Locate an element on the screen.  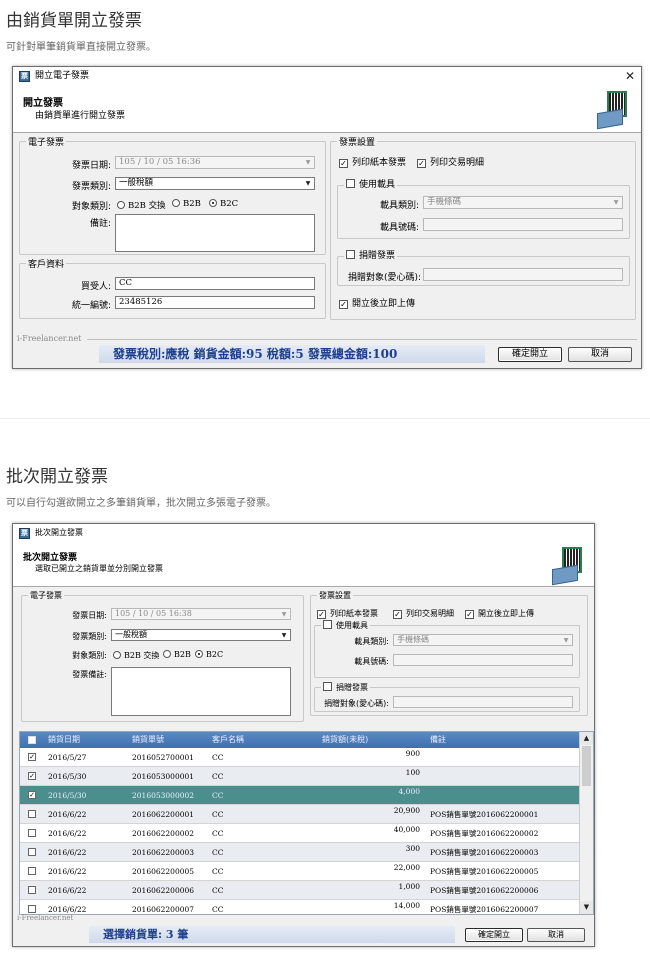
scroll-down-icon: ▼ is located at coordinates (586, 907).